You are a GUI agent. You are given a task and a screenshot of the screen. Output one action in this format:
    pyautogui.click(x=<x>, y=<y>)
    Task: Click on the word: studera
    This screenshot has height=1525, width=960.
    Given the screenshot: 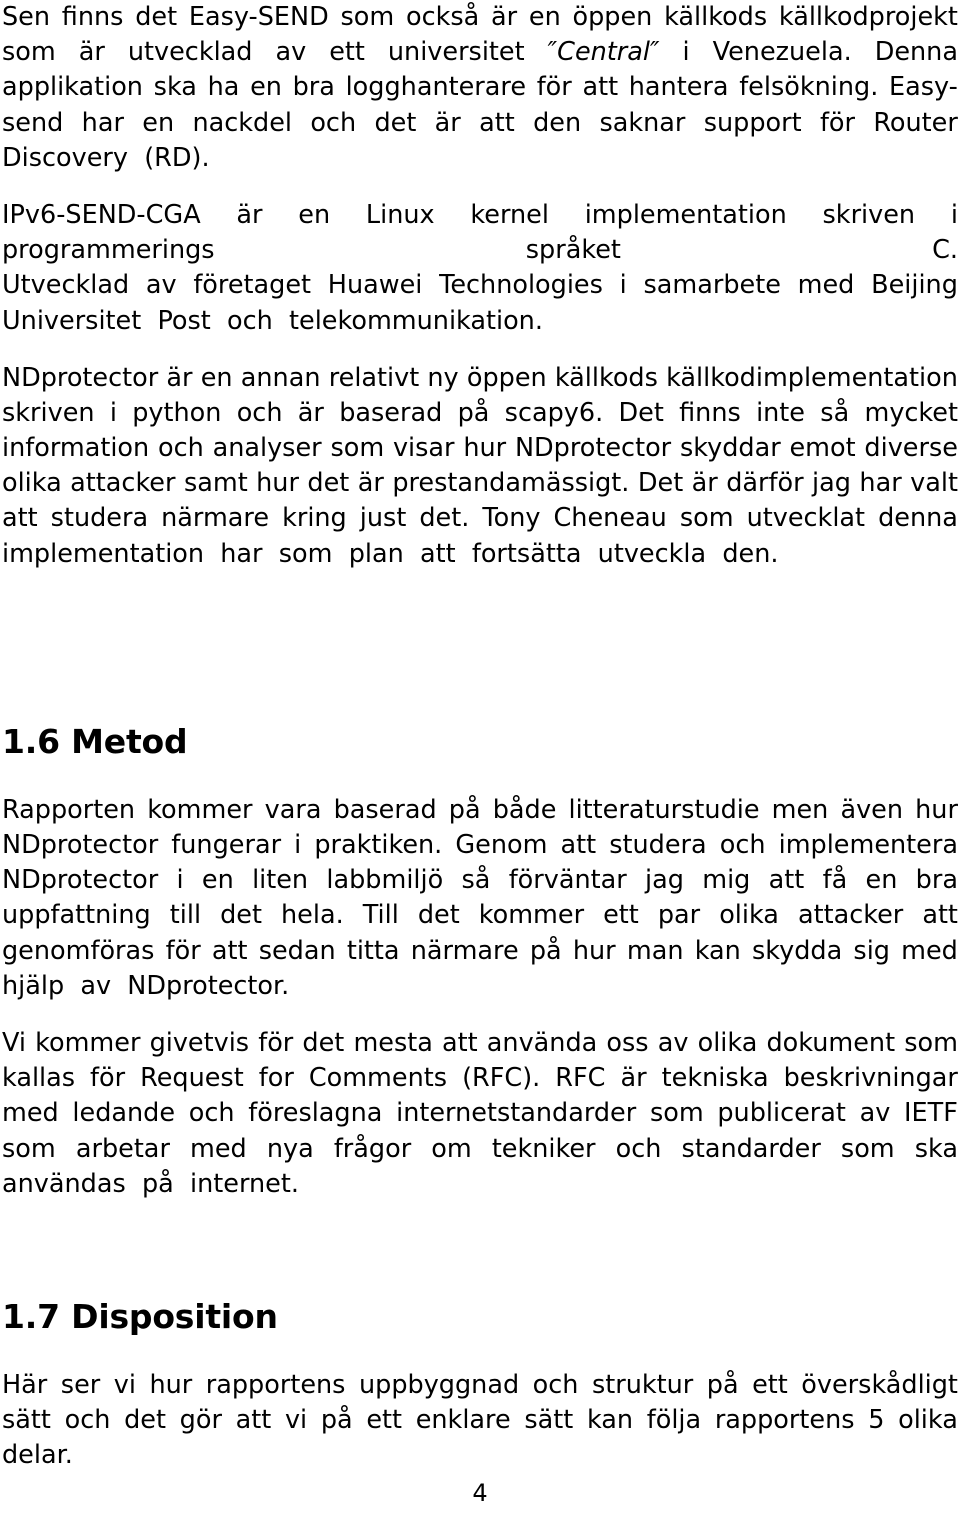 What is the action you would take?
    pyautogui.click(x=658, y=845)
    